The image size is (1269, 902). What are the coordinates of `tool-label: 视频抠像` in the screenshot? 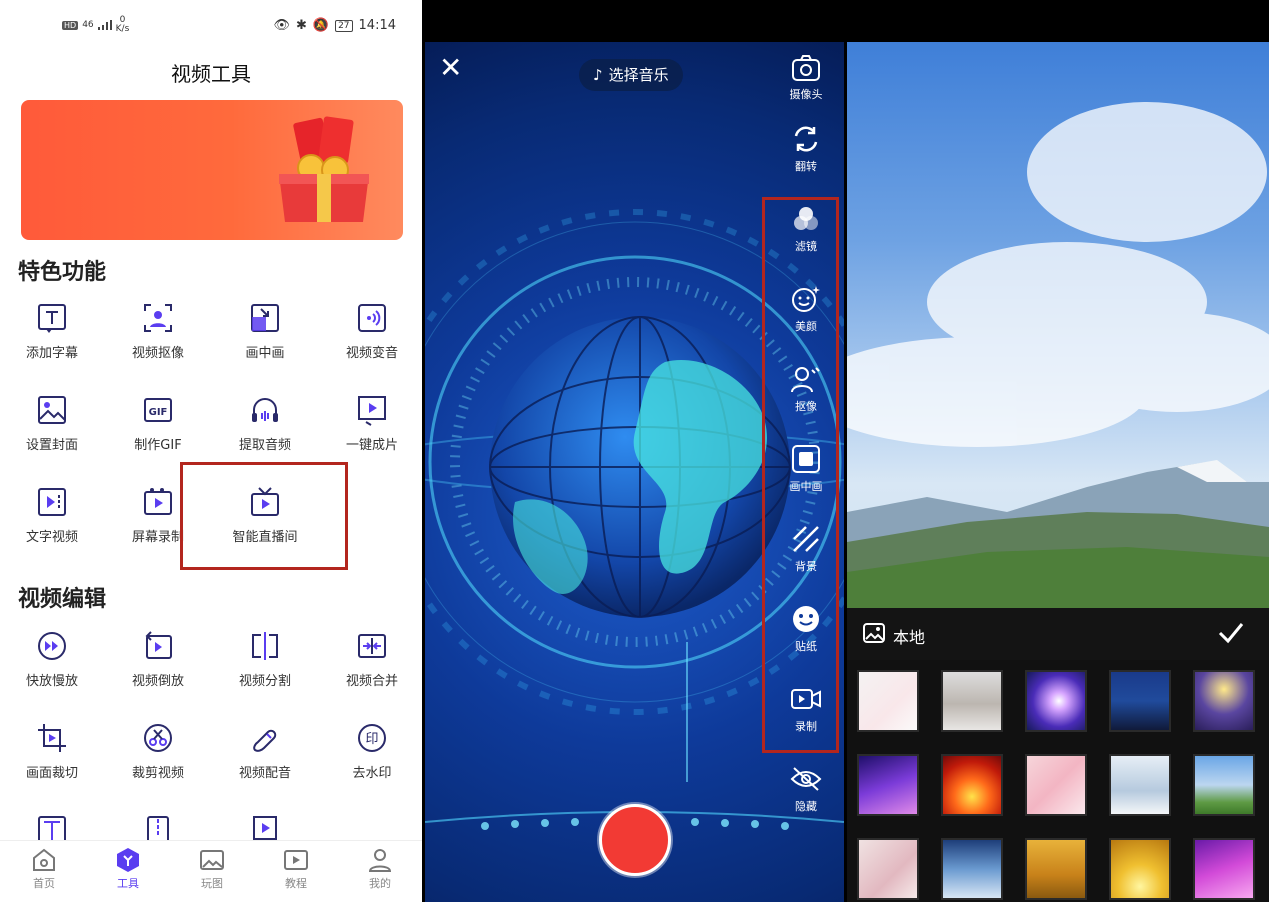 It's located at (157, 353).